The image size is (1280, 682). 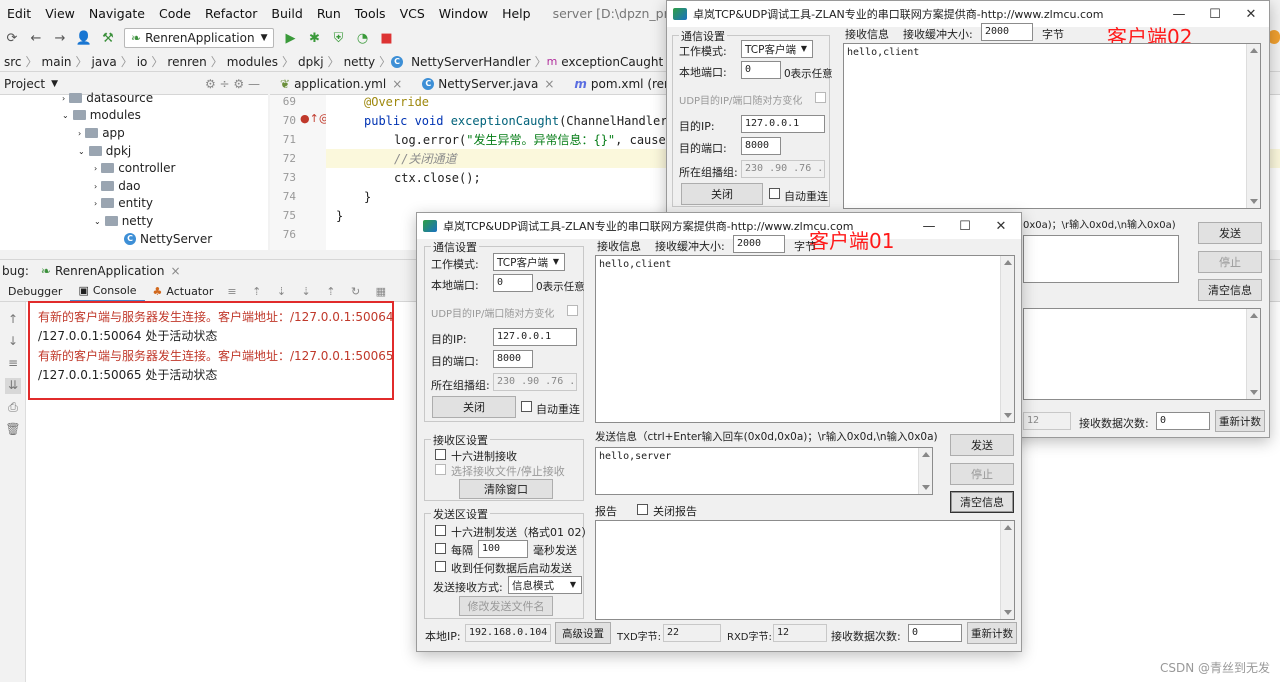 What do you see at coordinates (60, 13) in the screenshot?
I see `menu-view: View` at bounding box center [60, 13].